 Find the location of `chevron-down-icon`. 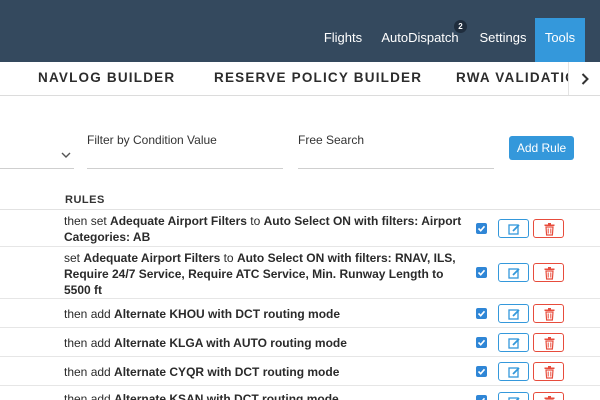

chevron-down-icon is located at coordinates (66, 155).